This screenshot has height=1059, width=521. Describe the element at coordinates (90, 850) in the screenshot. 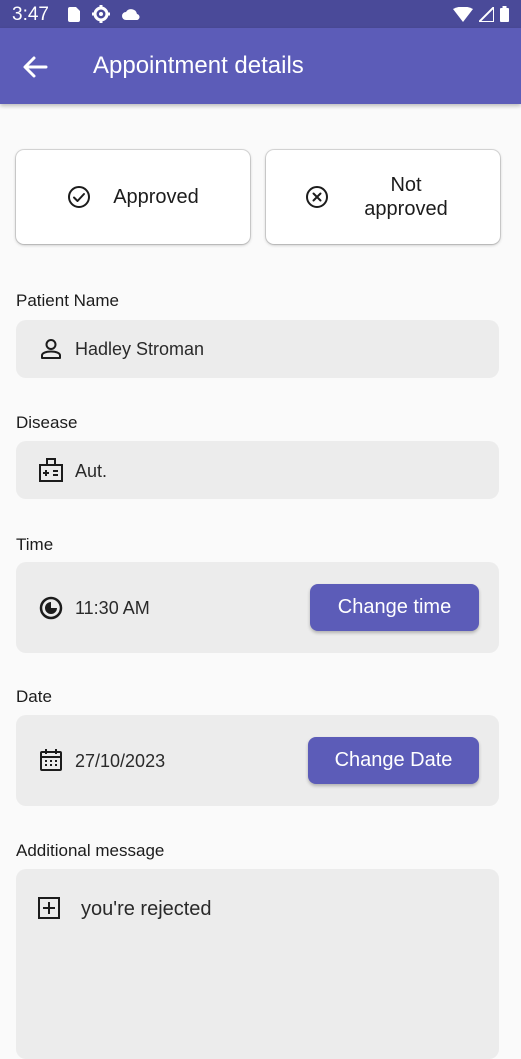

I see `additional-message-label: Additional message` at that location.